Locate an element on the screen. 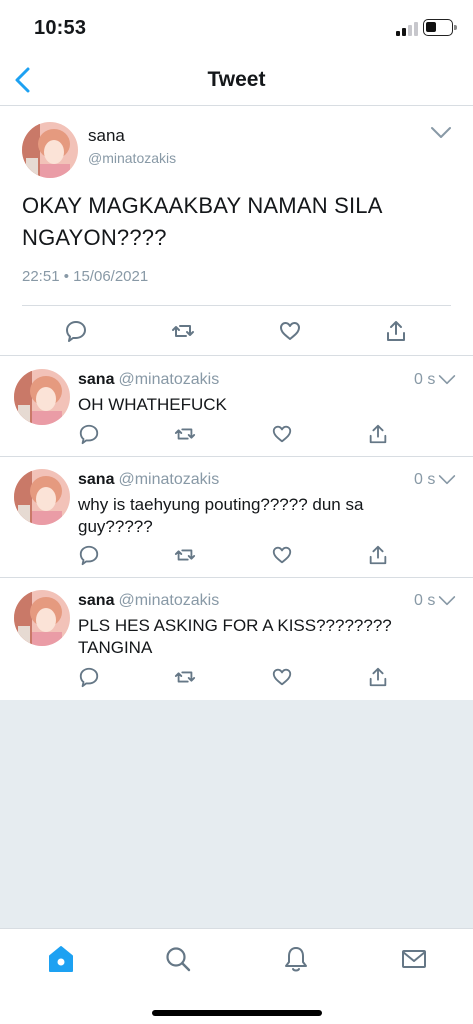  home-icon is located at coordinates (61, 959).